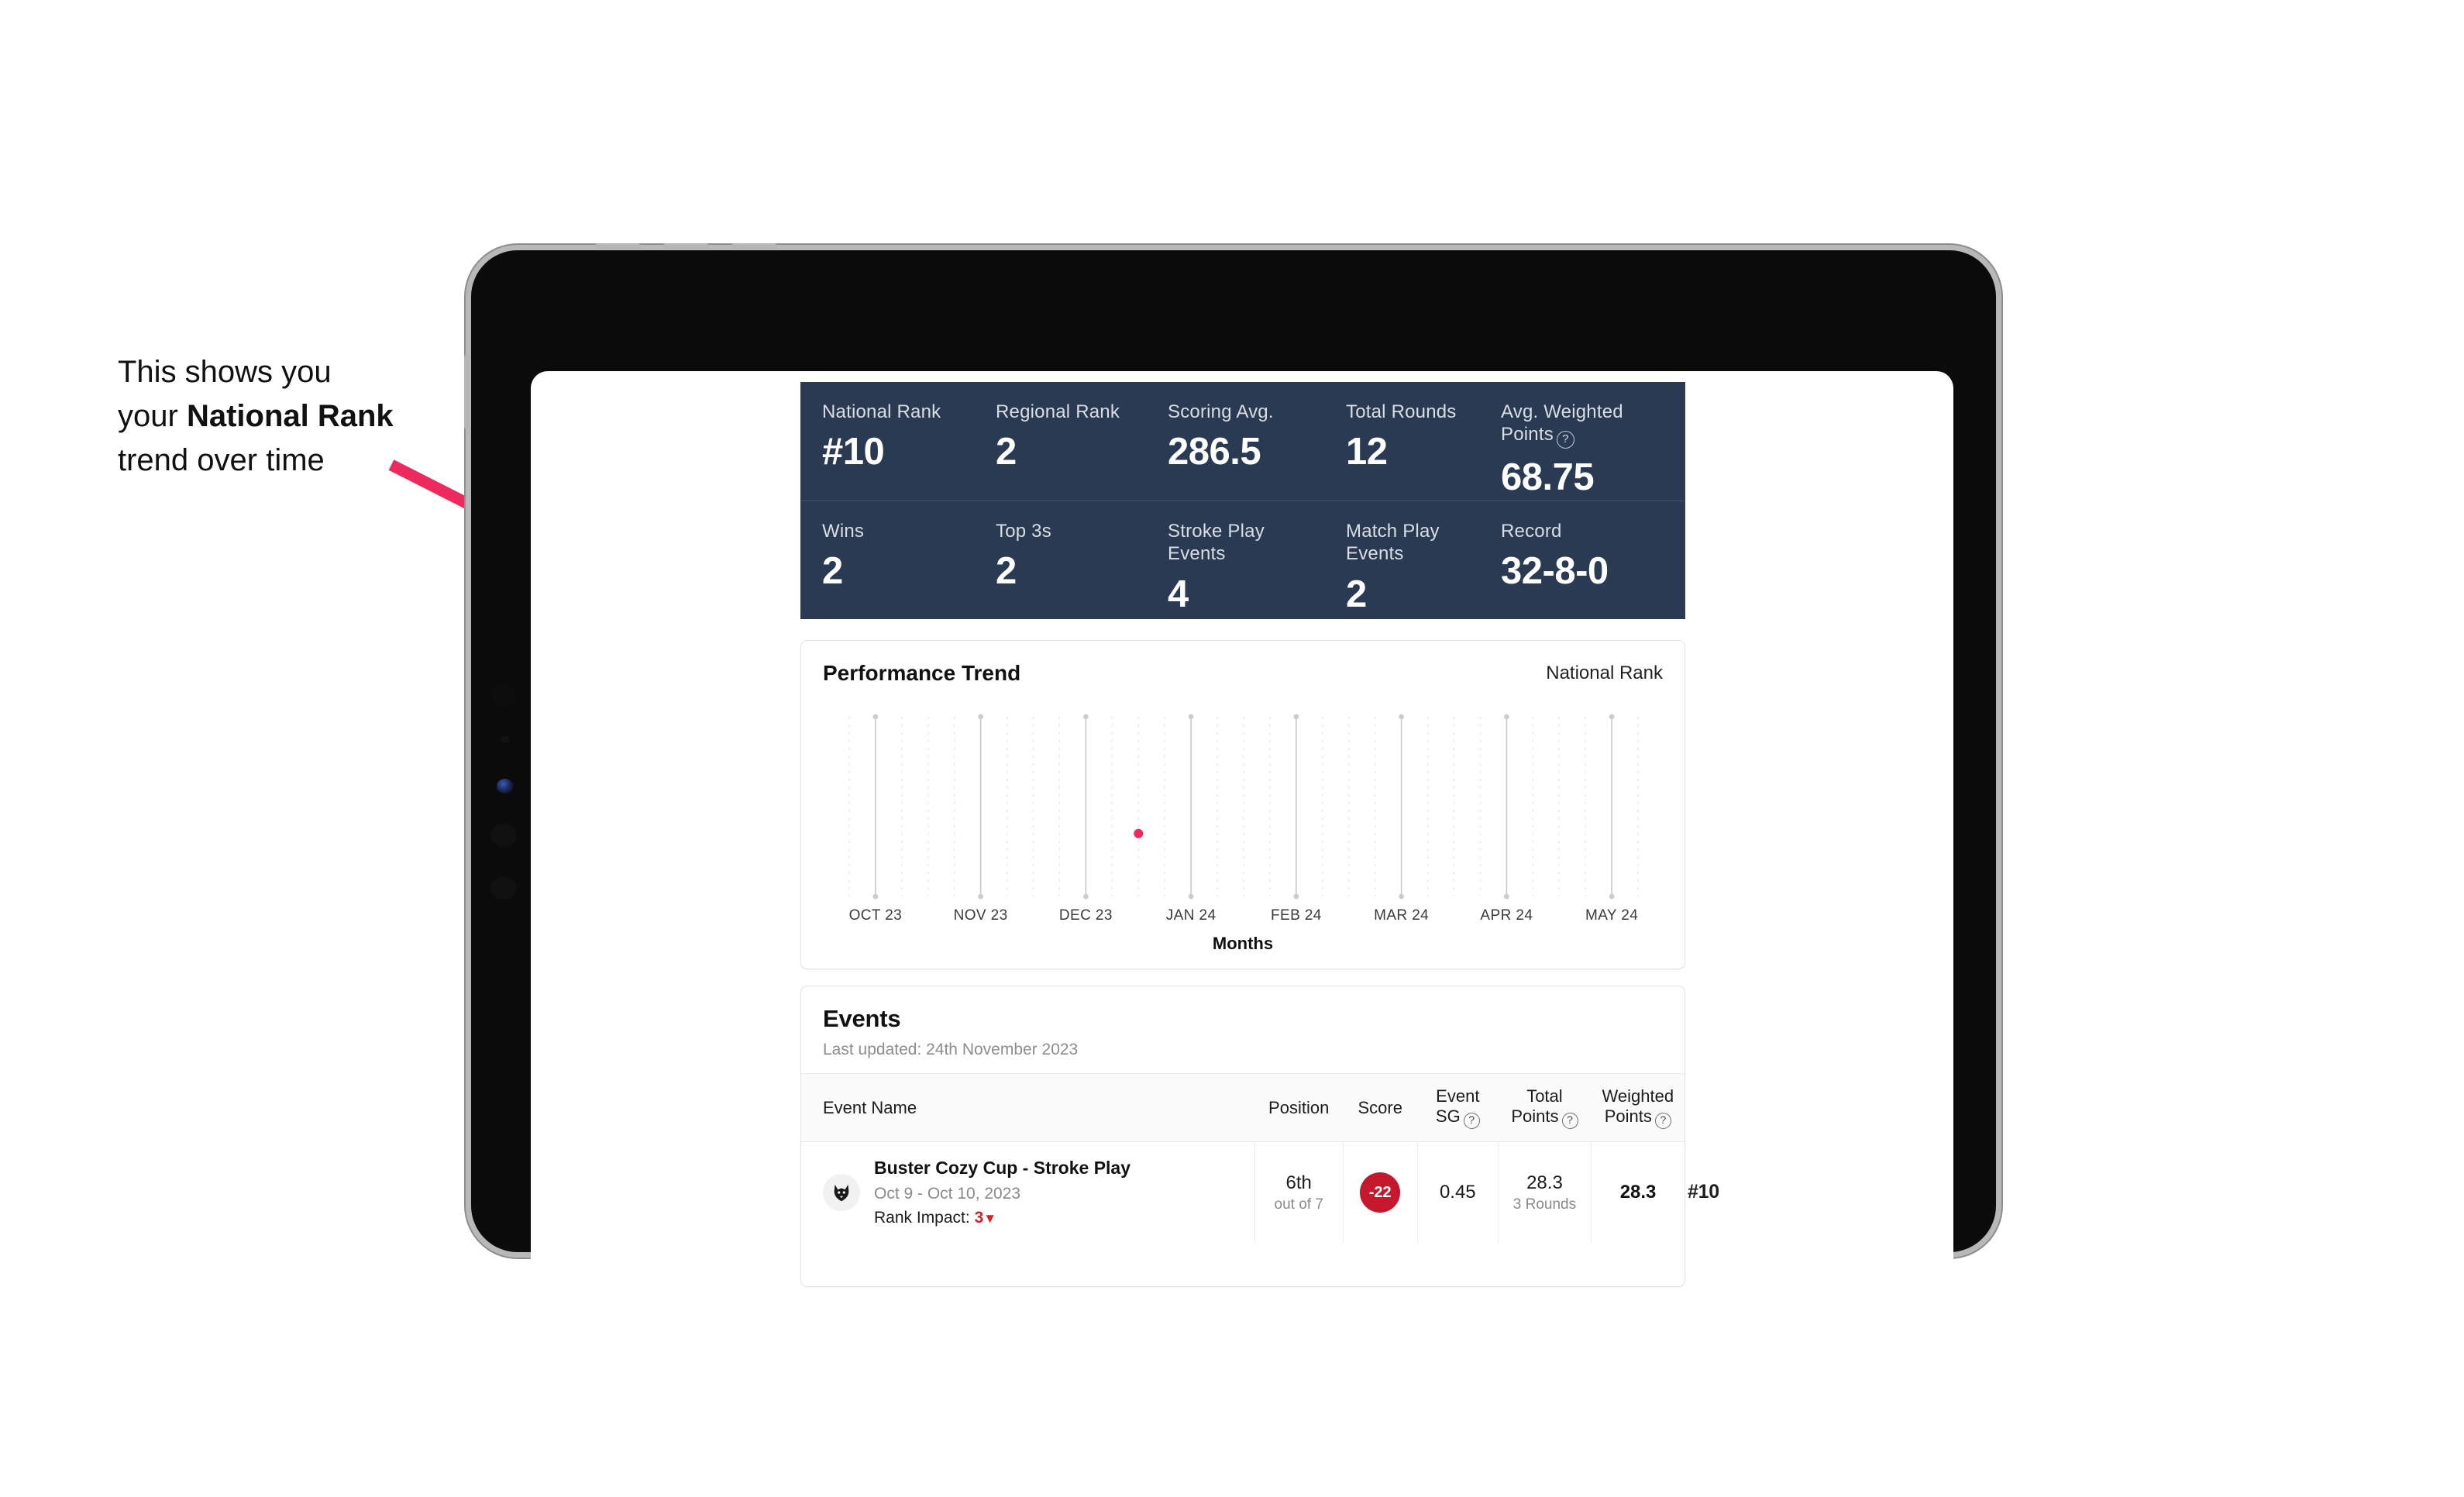 The width and height of the screenshot is (2464, 1497). Describe the element at coordinates (881, 412) in the screenshot. I see `stat-label: National Rank` at that location.